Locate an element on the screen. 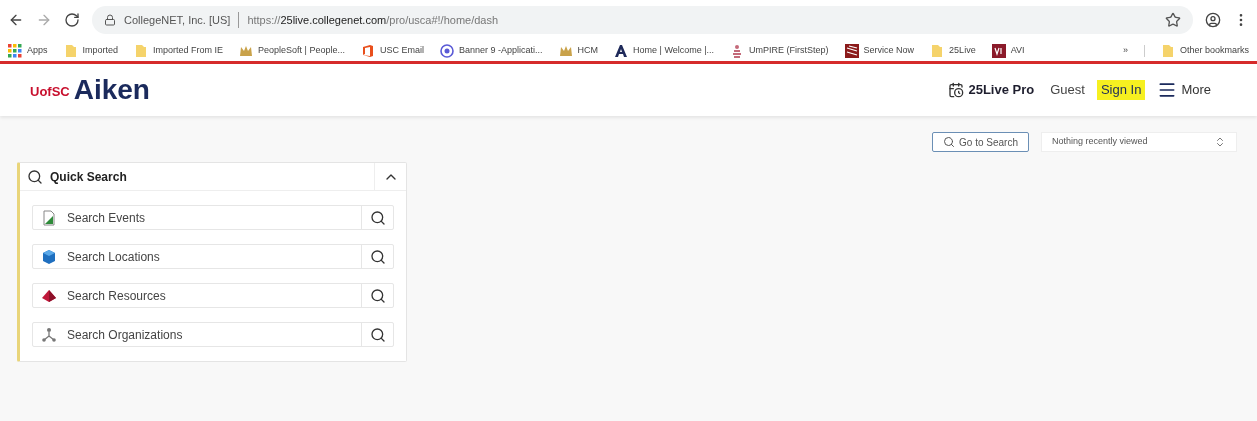 The height and width of the screenshot is (421, 1257). office-icon is located at coordinates (368, 50).